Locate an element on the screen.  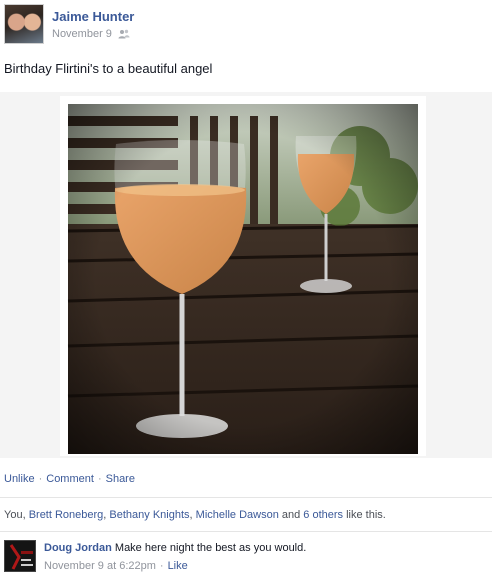
likes-suffix: like this. is located at coordinates (364, 515).